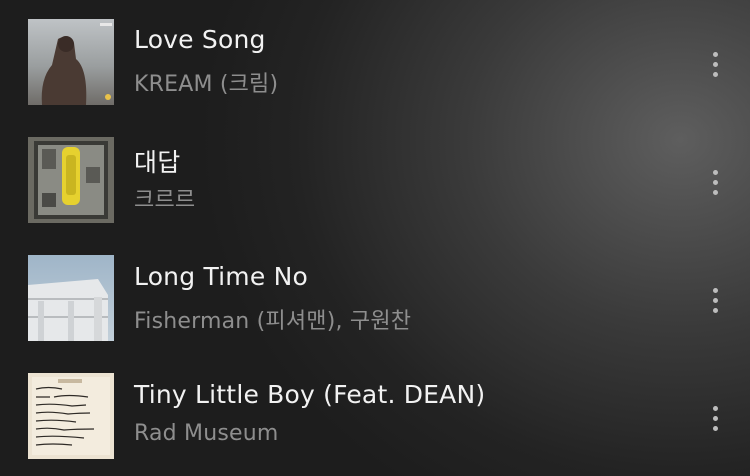 Image resolution: width=750 pixels, height=476 pixels. Describe the element at coordinates (310, 394) in the screenshot. I see `track-title: Tiny Little Boy (Feat. DEAN)` at that location.